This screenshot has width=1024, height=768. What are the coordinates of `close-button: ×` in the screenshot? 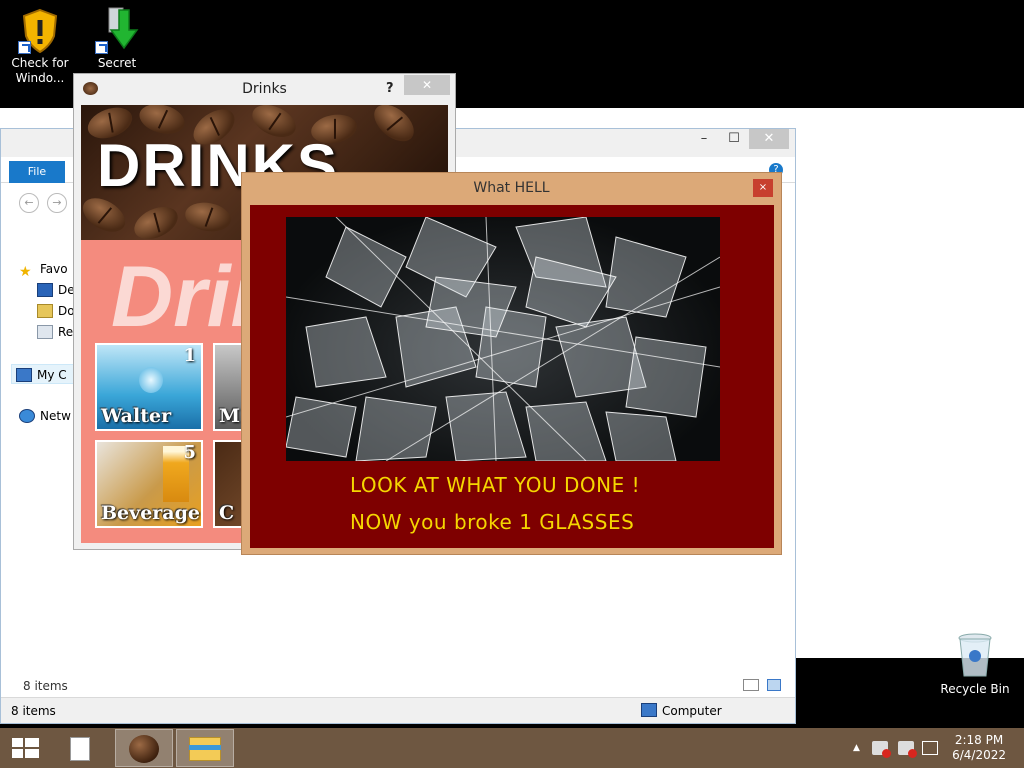 It's located at (763, 188).